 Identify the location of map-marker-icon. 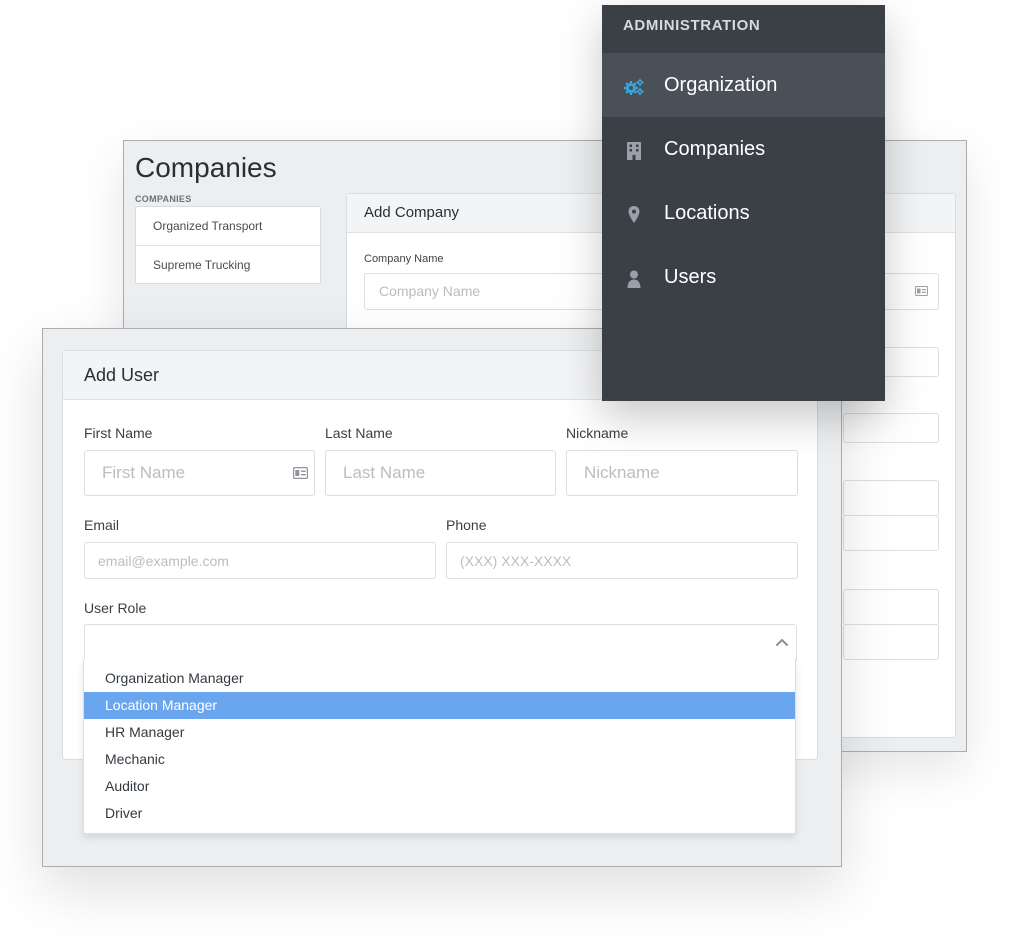
(634, 214).